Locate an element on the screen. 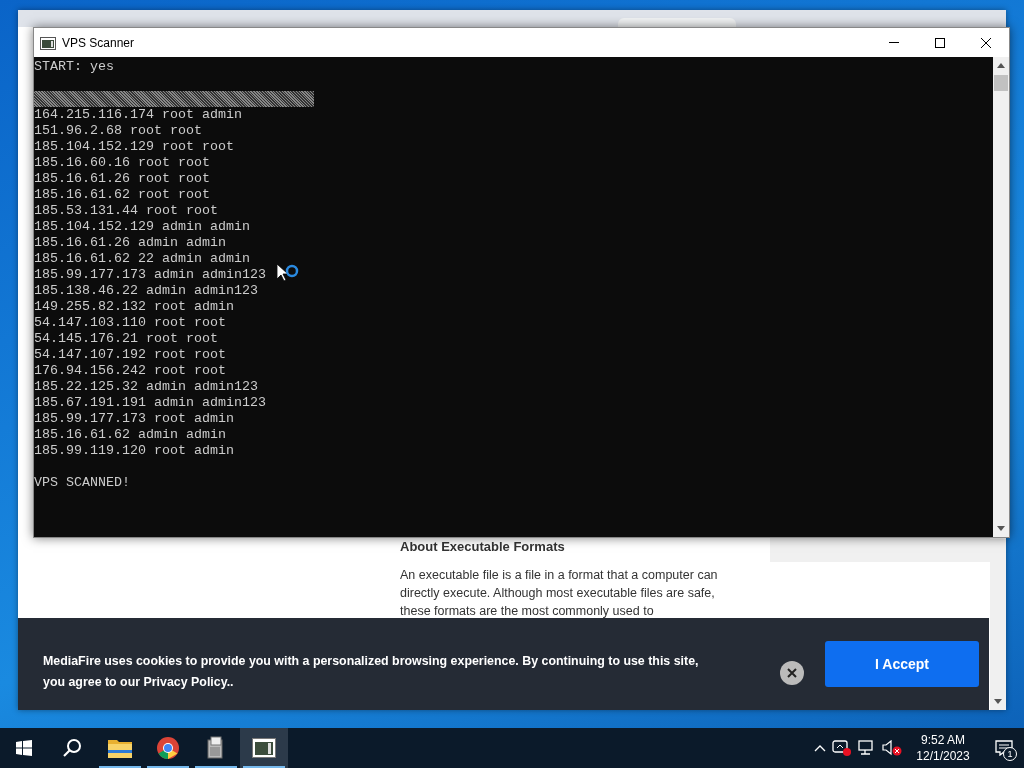 The image size is (1024, 768). taskbar-app is located at coordinates (264, 748).